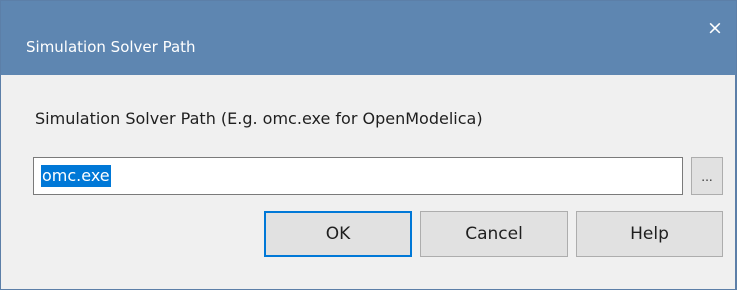 The width and height of the screenshot is (737, 290). What do you see at coordinates (735, 182) in the screenshot?
I see `dialog-border-right` at bounding box center [735, 182].